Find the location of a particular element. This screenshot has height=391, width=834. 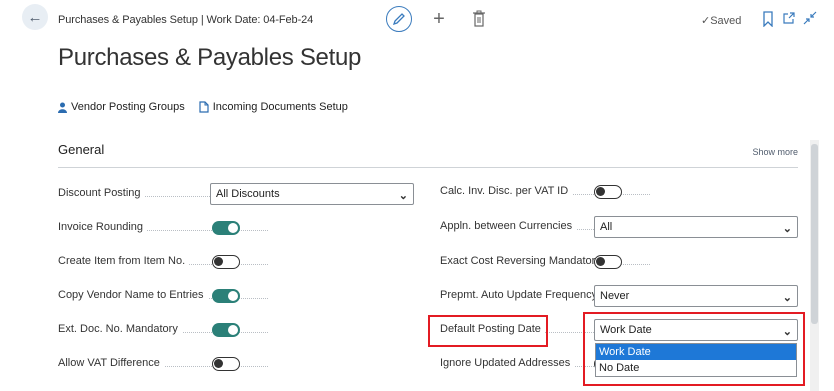

vertical-scrollbar is located at coordinates (814, 265).